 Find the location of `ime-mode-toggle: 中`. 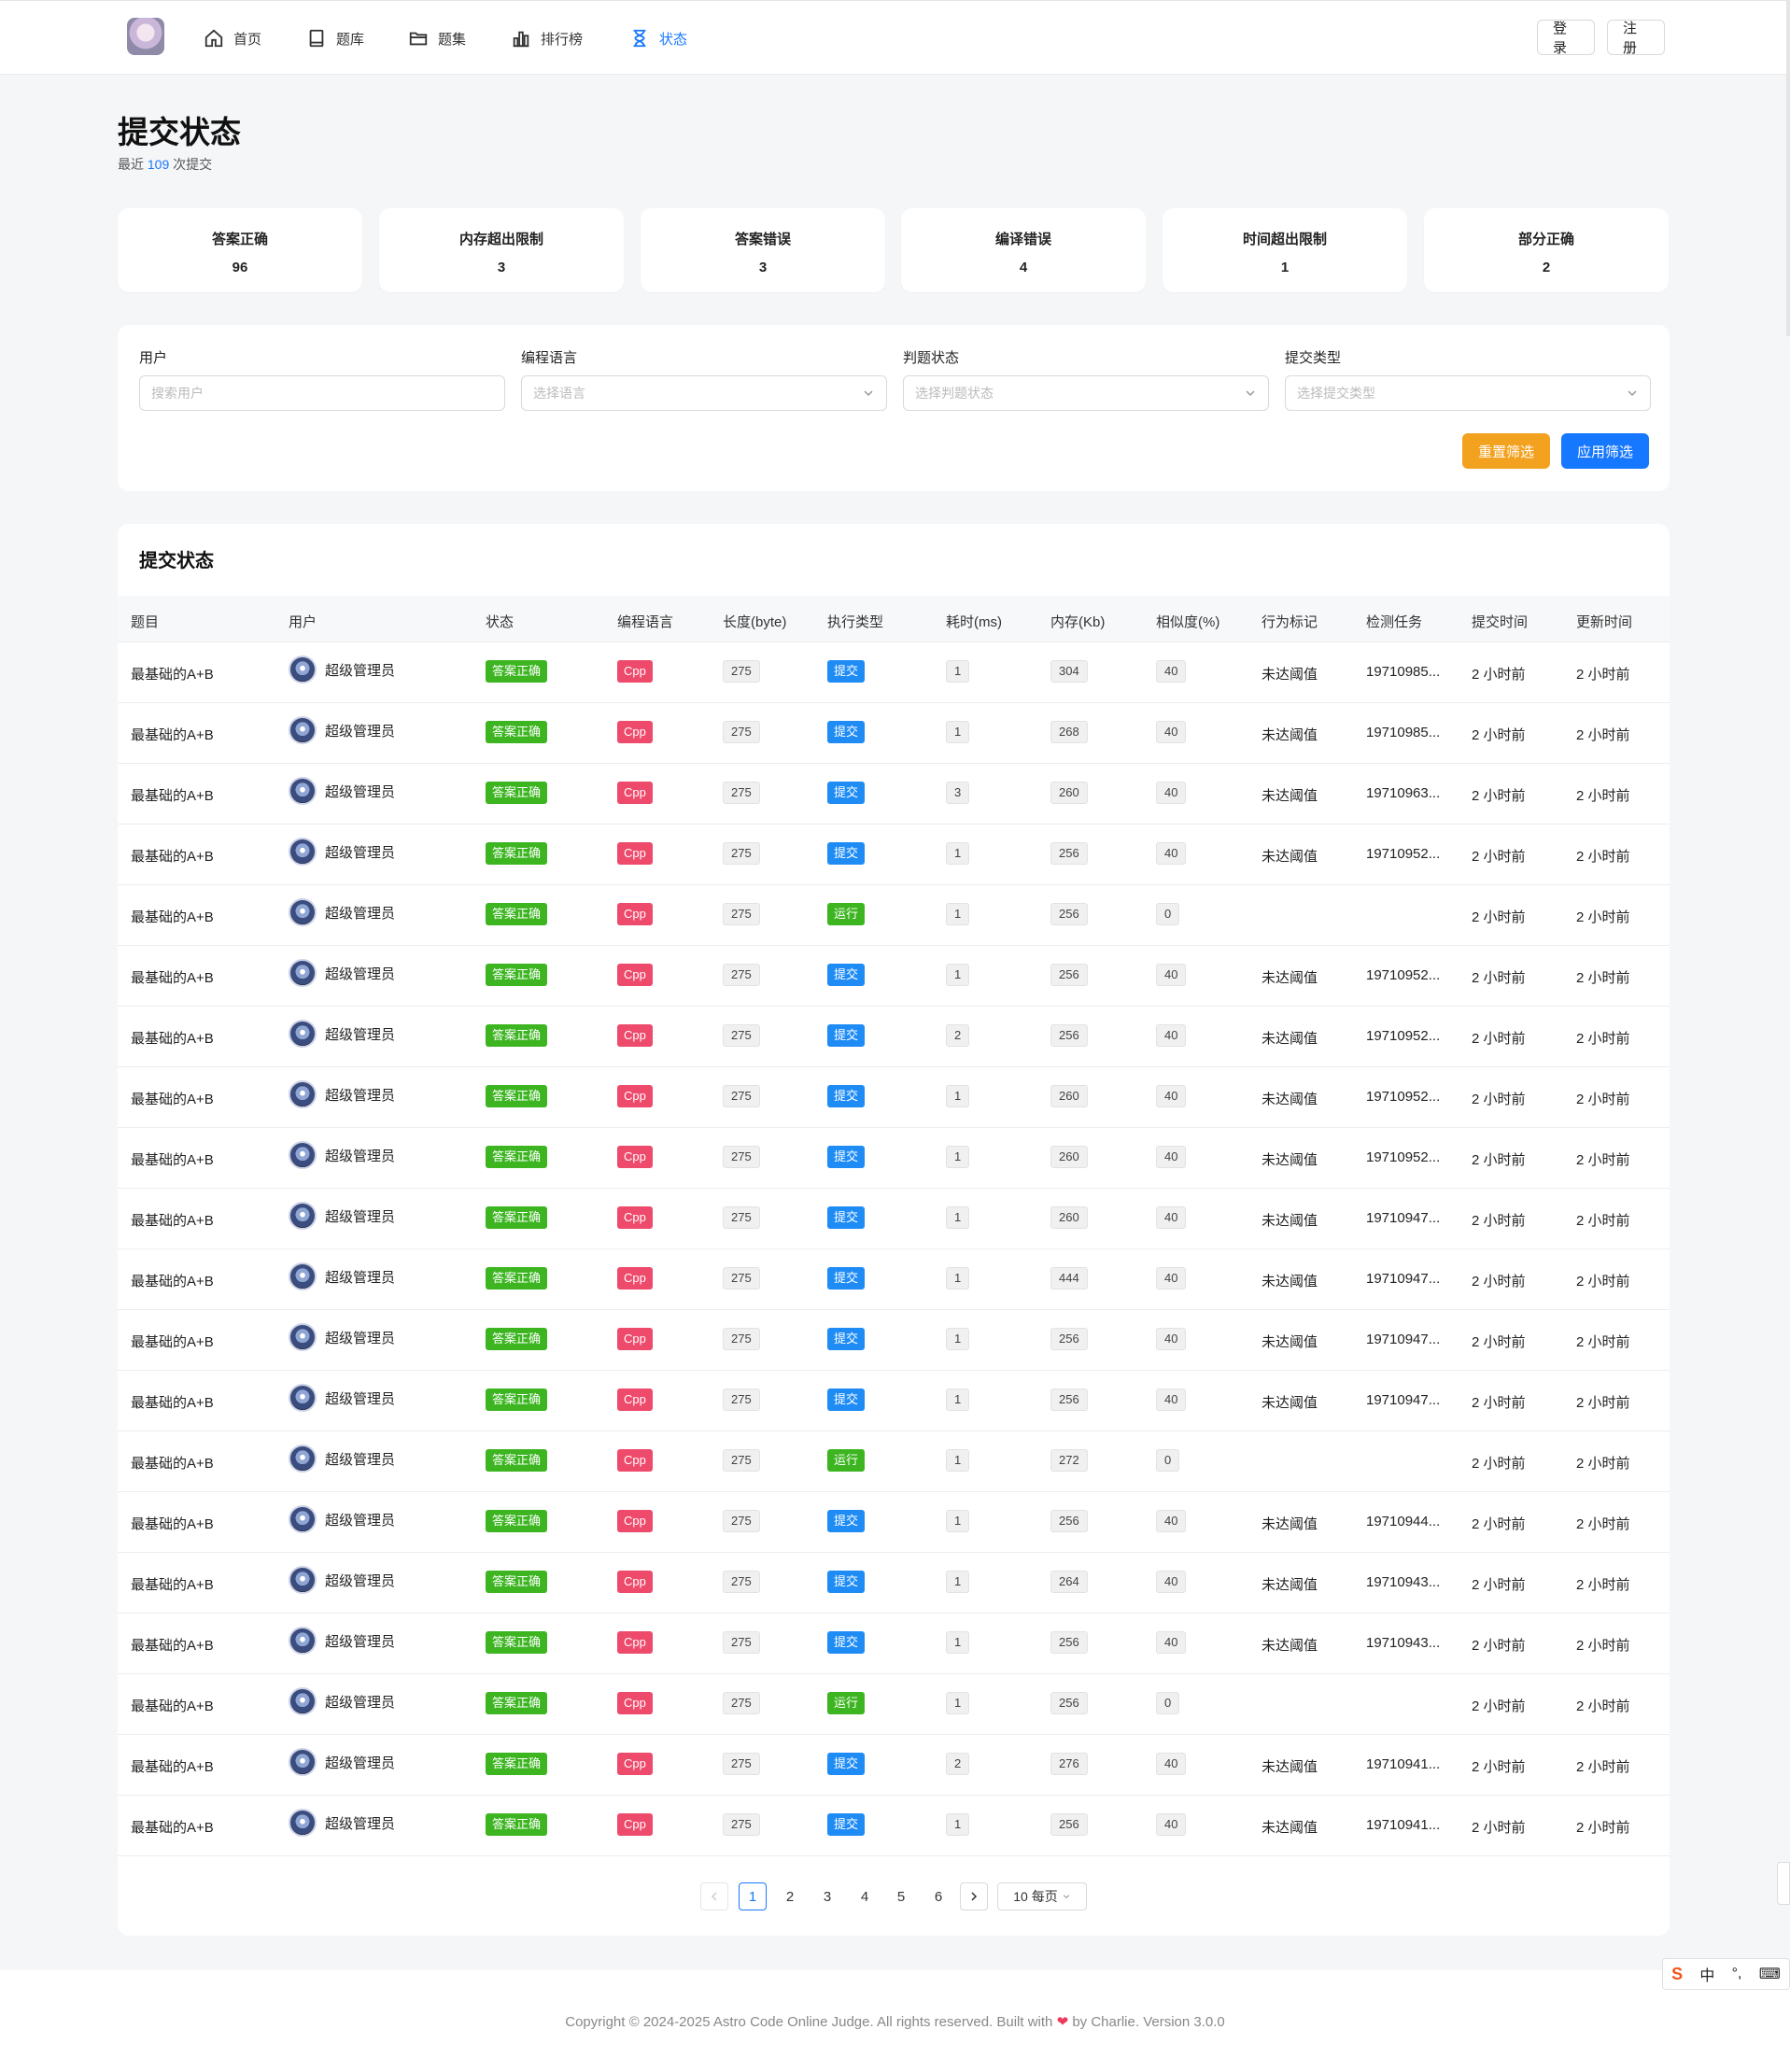

ime-mode-toggle: 中 is located at coordinates (1706, 1974).